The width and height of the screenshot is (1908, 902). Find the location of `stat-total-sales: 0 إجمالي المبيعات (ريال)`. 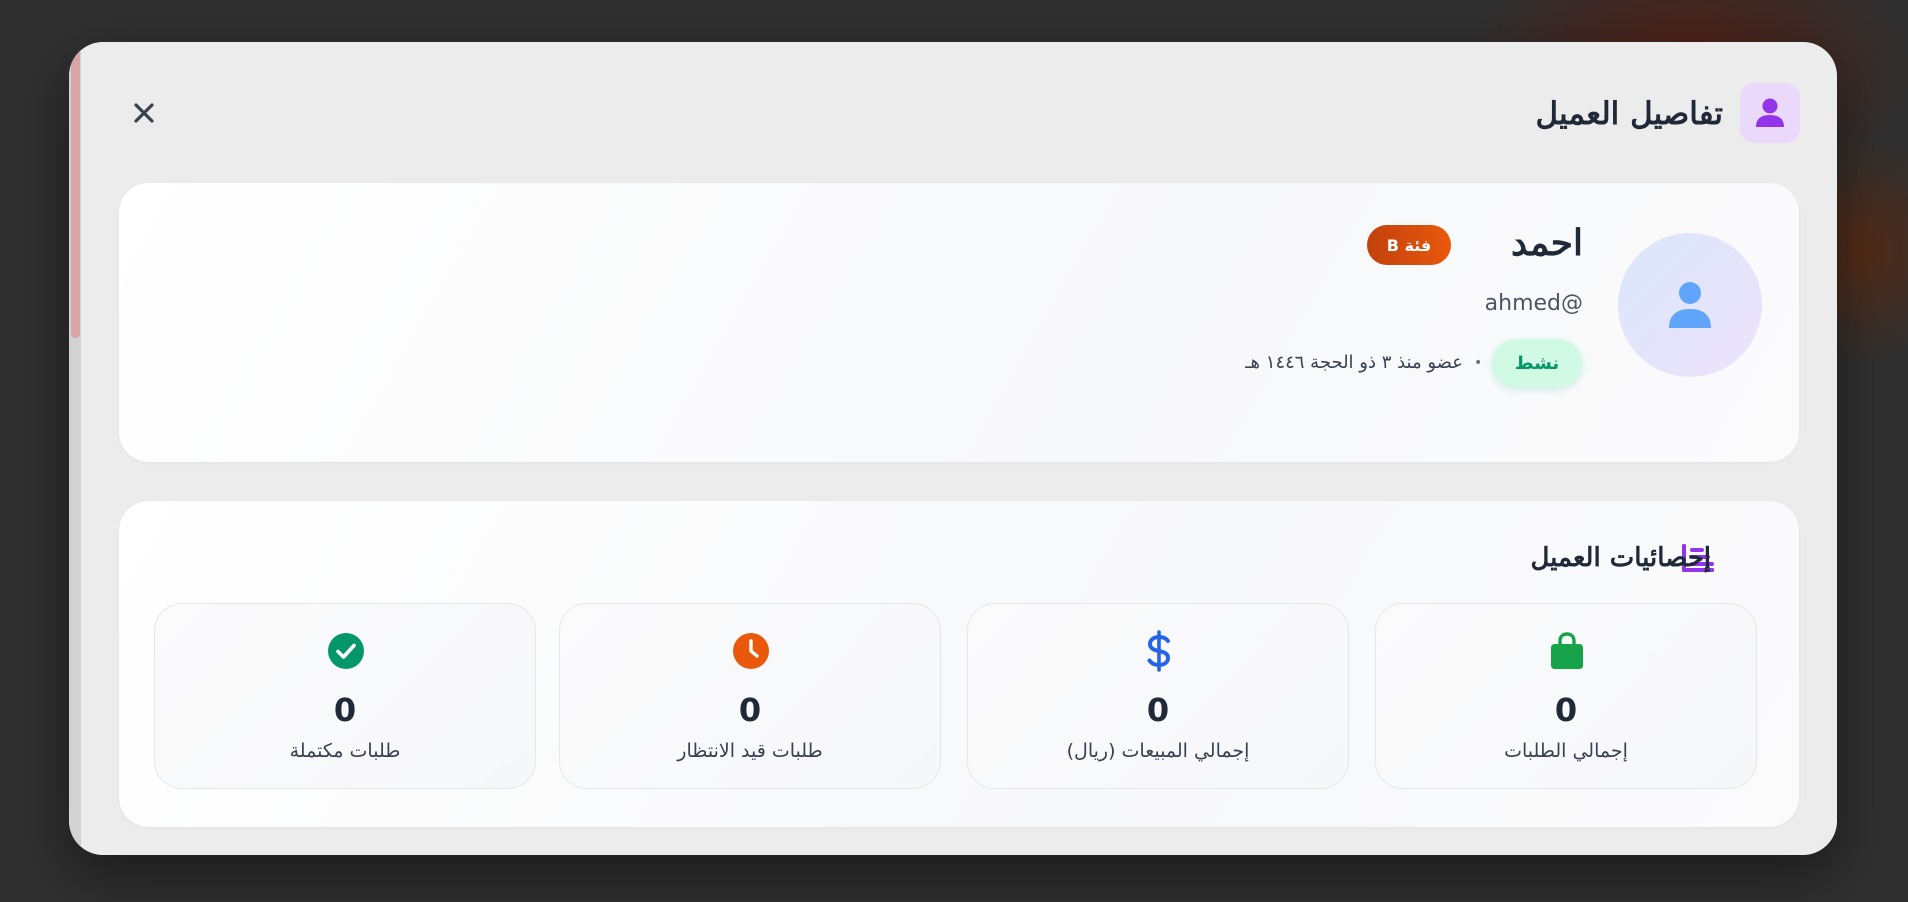

stat-total-sales: 0 إجمالي المبيعات (ريال) is located at coordinates (1158, 696).